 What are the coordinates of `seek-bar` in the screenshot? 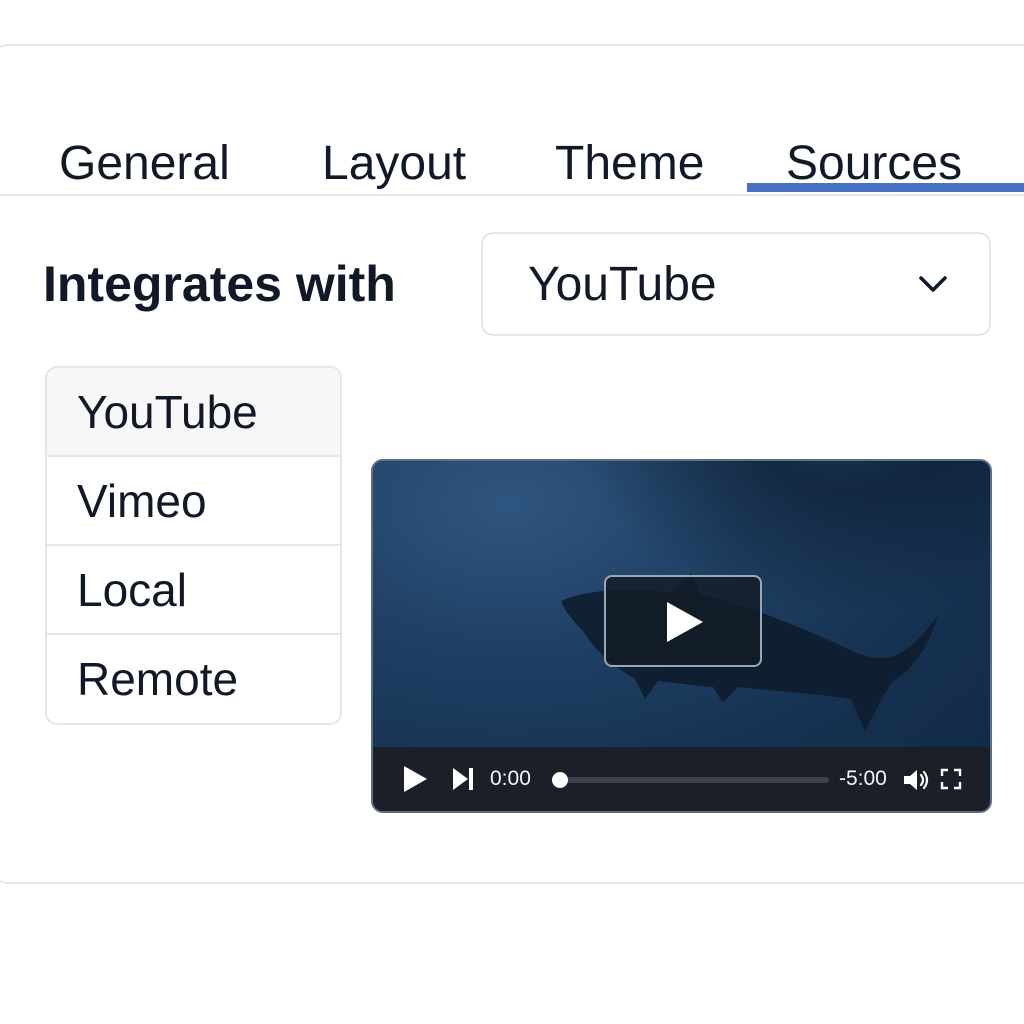 It's located at (694, 780).